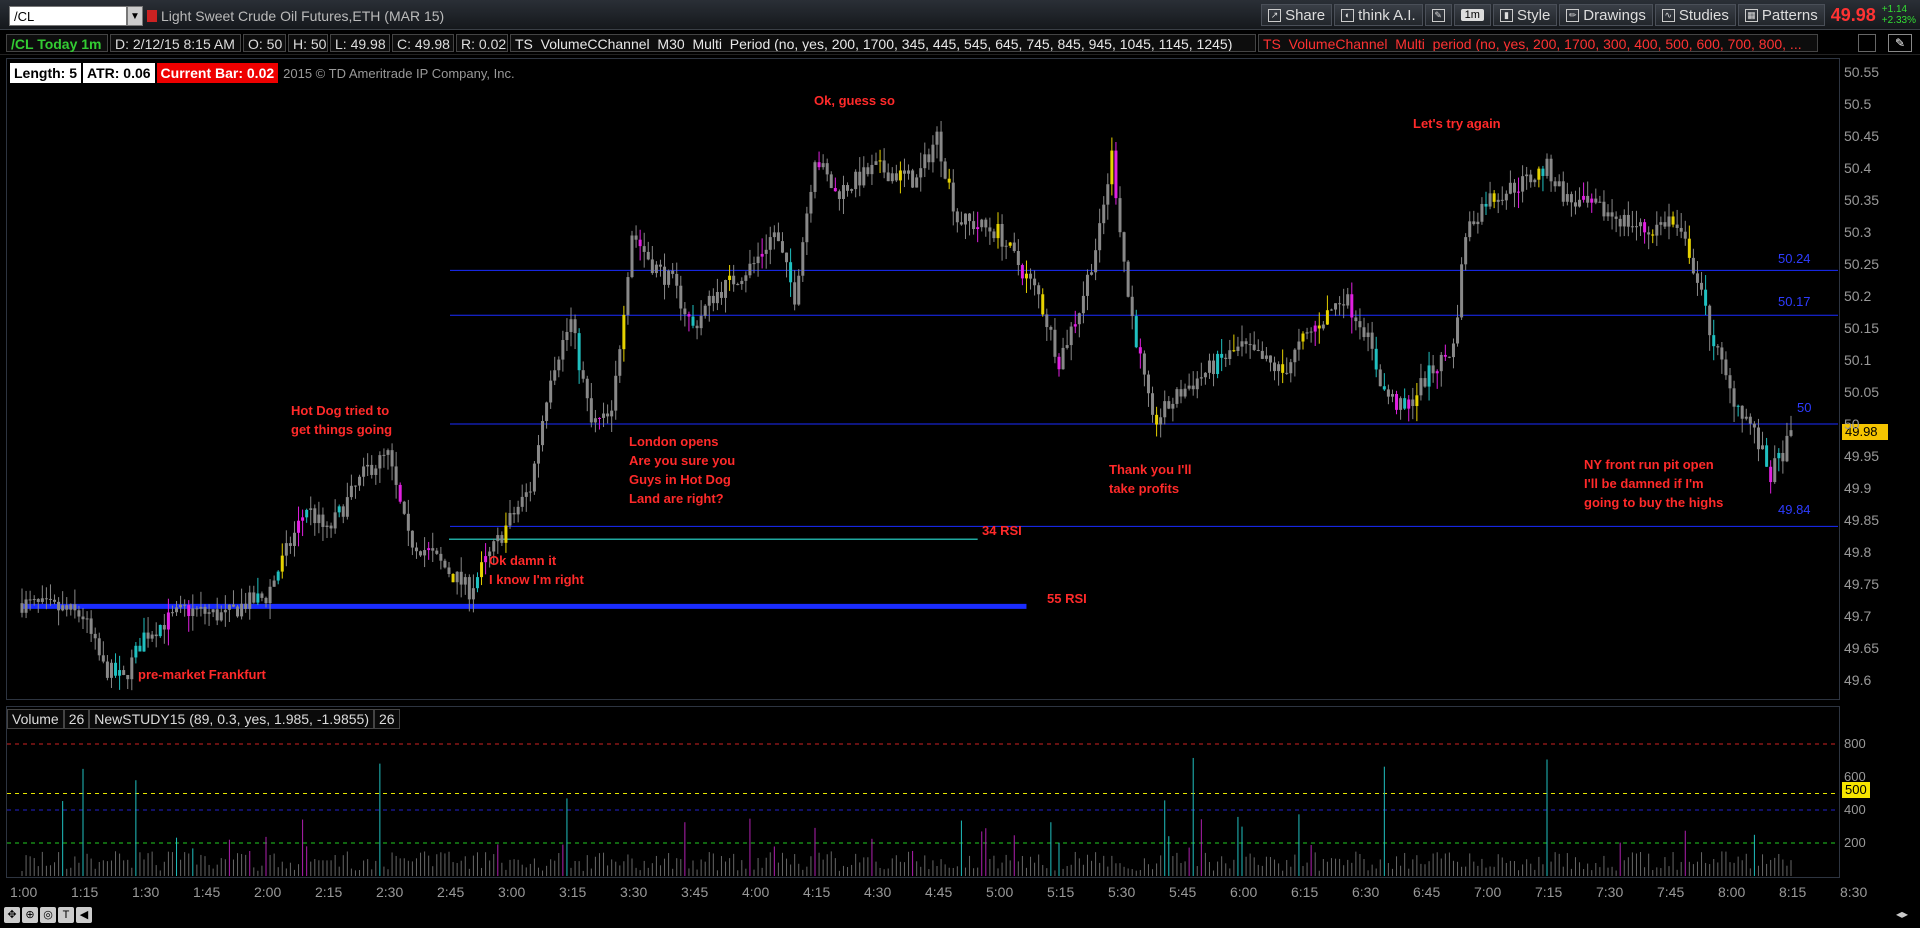 The height and width of the screenshot is (928, 1920). Describe the element at coordinates (84, 915) in the screenshot. I see `scroll-left-icon: ◀` at that location.